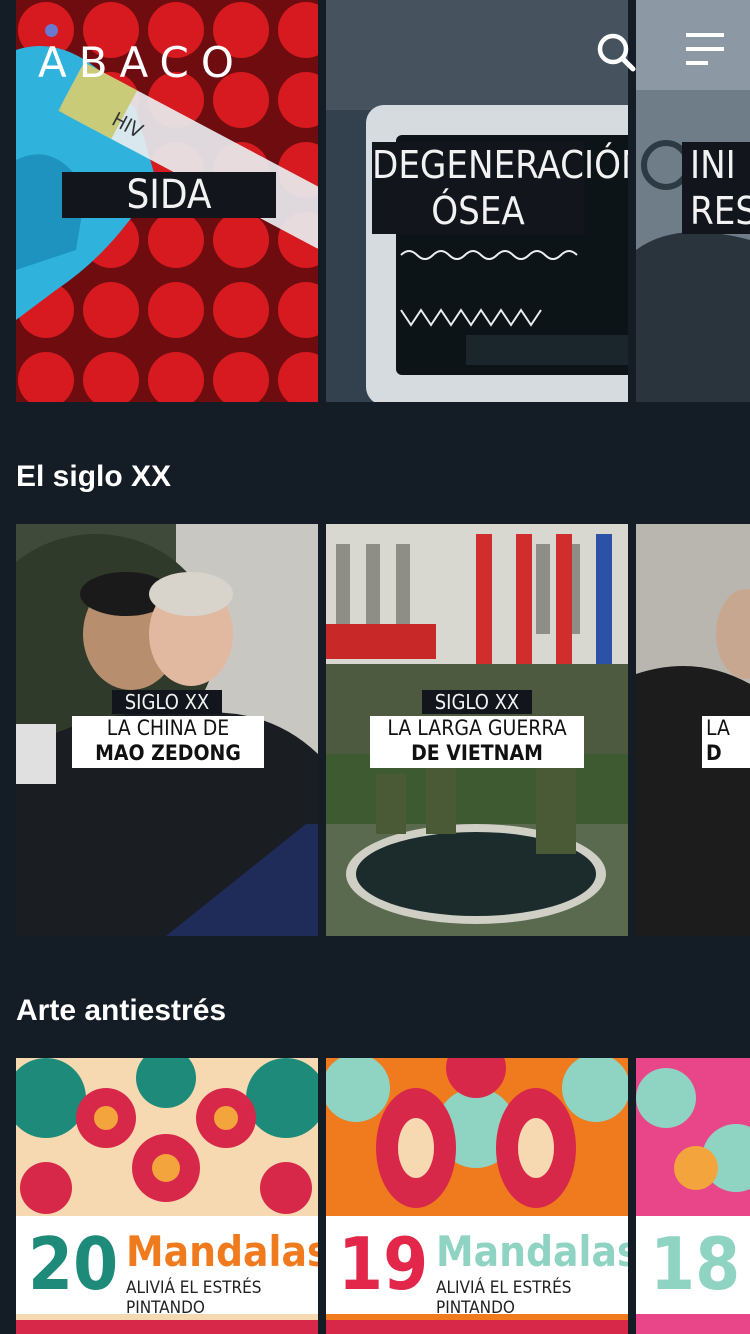  Describe the element at coordinates (616, 52) in the screenshot. I see `search-icon` at that location.